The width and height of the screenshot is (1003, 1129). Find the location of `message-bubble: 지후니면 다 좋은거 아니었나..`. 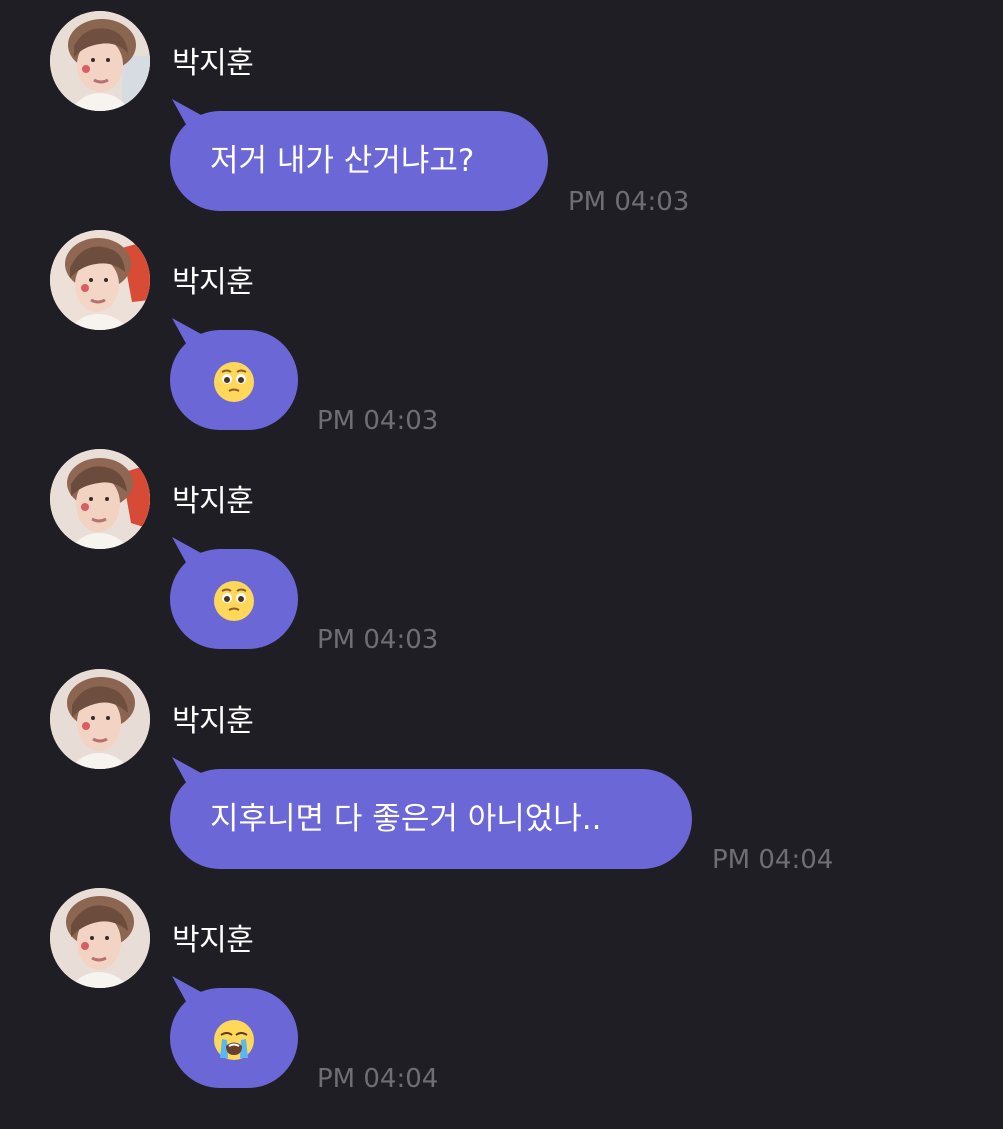

message-bubble: 지후니면 다 좋은거 아니었나.. is located at coordinates (431, 819).